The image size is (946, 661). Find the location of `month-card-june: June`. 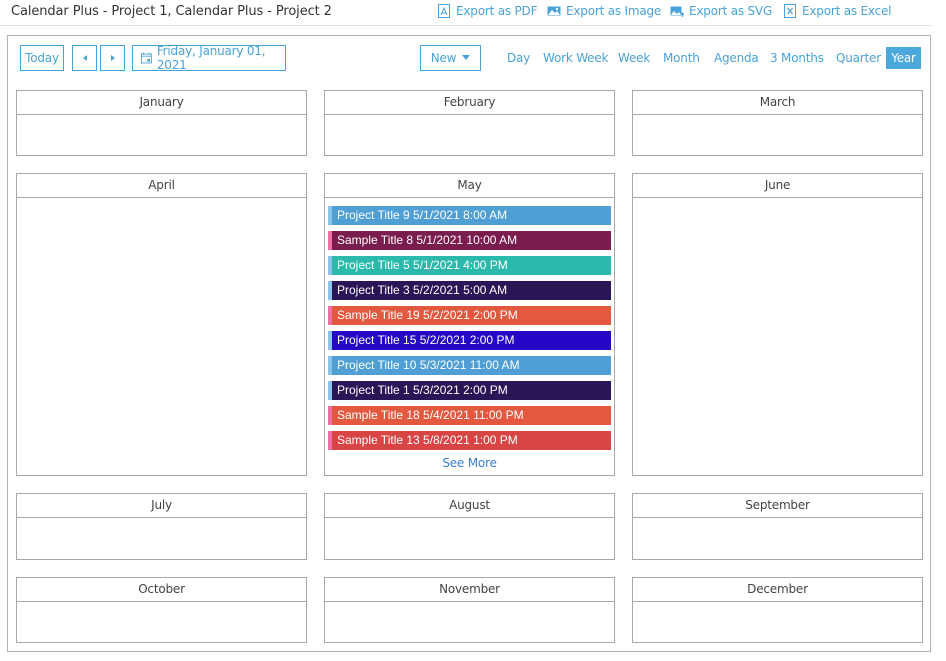

month-card-june: June is located at coordinates (777, 324).